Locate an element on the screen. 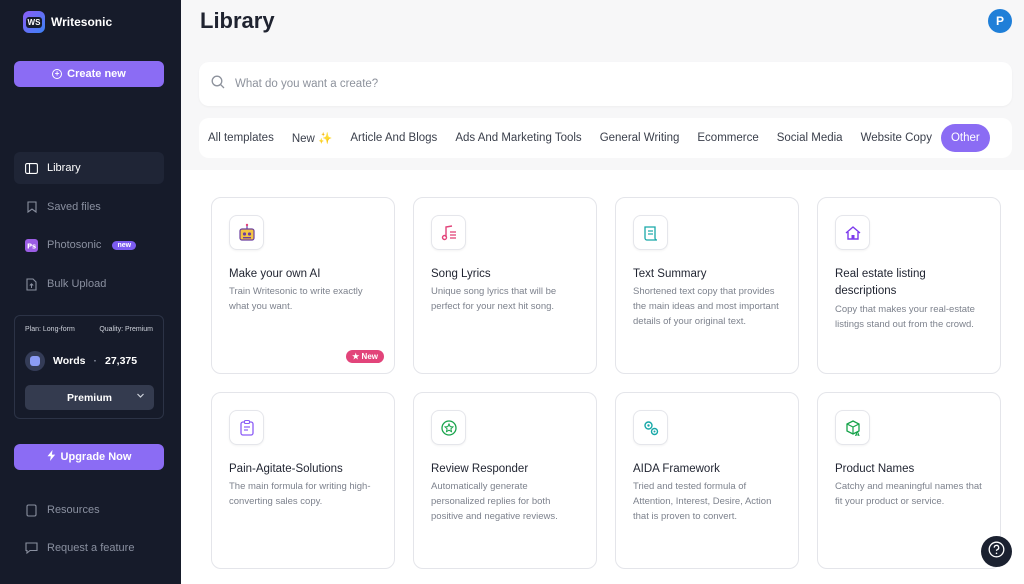 This screenshot has height=584, width=1024. book-icon is located at coordinates (31, 510).